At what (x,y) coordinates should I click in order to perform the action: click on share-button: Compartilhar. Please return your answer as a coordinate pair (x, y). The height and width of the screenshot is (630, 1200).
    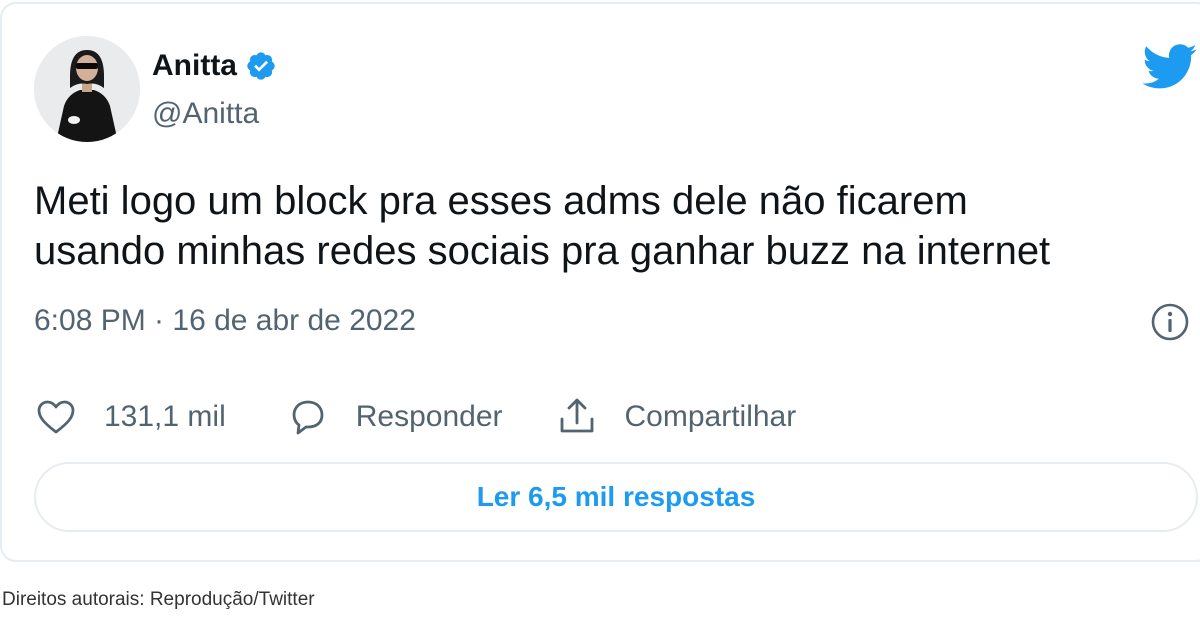
    Looking at the image, I should click on (676, 417).